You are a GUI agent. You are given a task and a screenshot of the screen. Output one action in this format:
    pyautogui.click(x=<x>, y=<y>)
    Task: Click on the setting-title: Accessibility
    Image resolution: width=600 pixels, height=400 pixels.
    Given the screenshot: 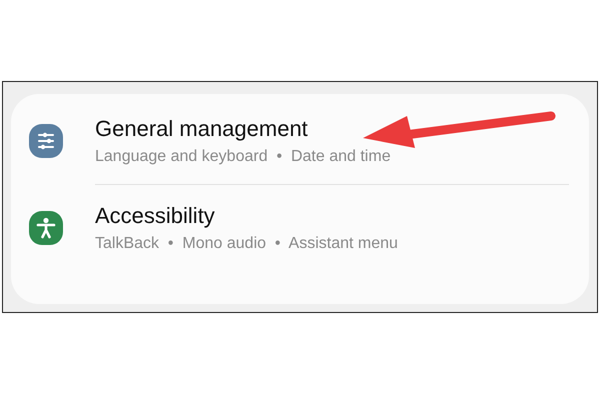 What is the action you would take?
    pyautogui.click(x=155, y=216)
    